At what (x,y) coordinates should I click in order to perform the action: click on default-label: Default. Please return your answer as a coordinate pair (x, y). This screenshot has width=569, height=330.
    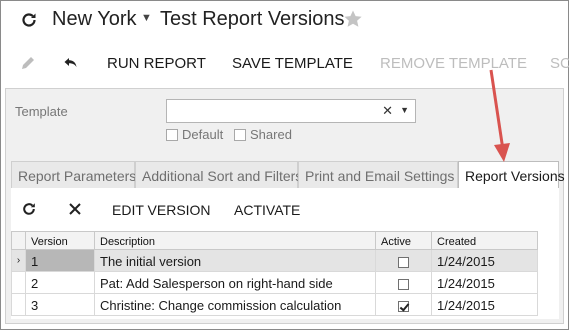
    Looking at the image, I should click on (203, 134).